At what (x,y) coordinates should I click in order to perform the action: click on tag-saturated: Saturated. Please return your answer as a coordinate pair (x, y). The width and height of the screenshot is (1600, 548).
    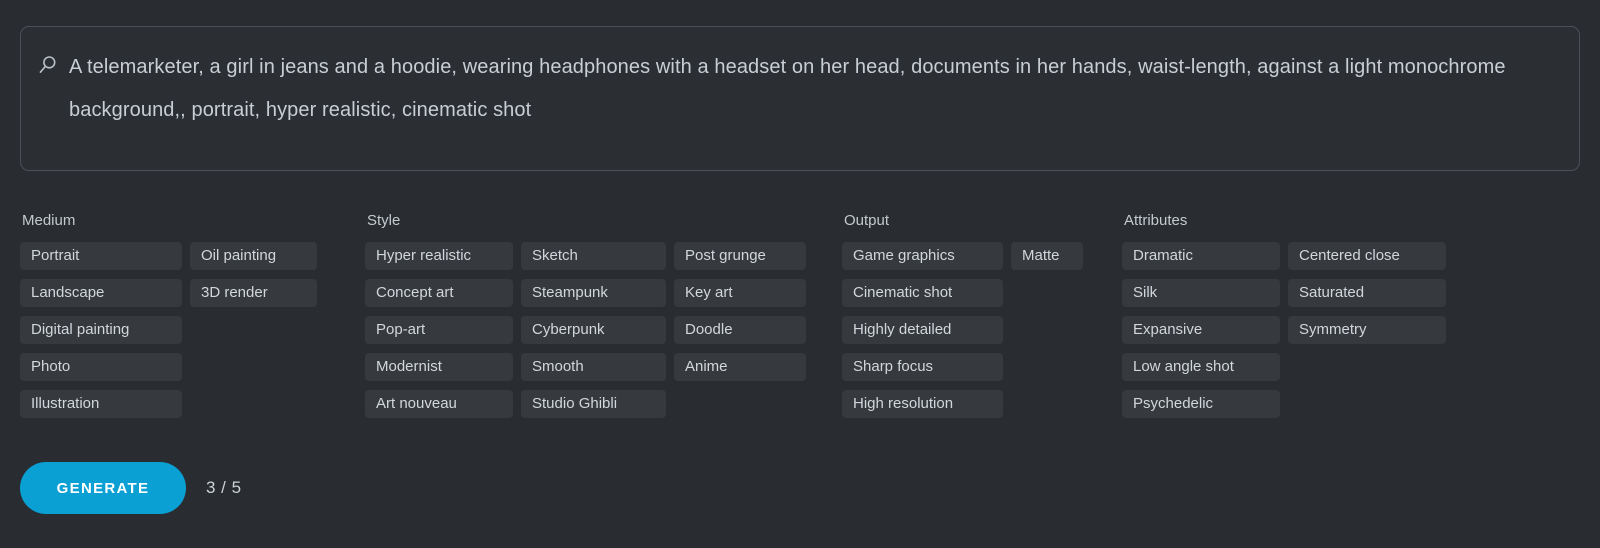
    Looking at the image, I should click on (1367, 293).